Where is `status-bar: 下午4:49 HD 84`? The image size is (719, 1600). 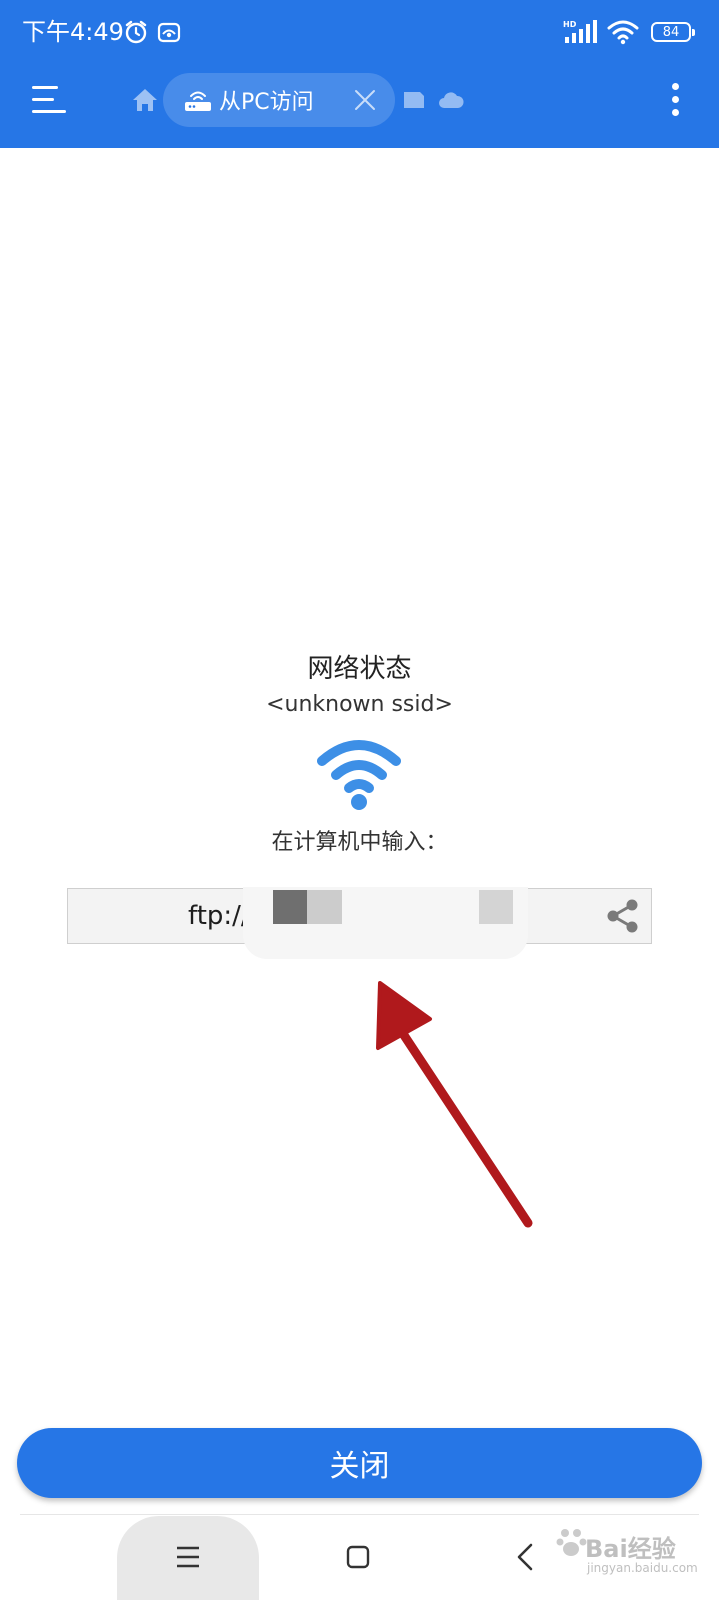
status-bar: 下午4:49 HD 84 is located at coordinates (359, 32).